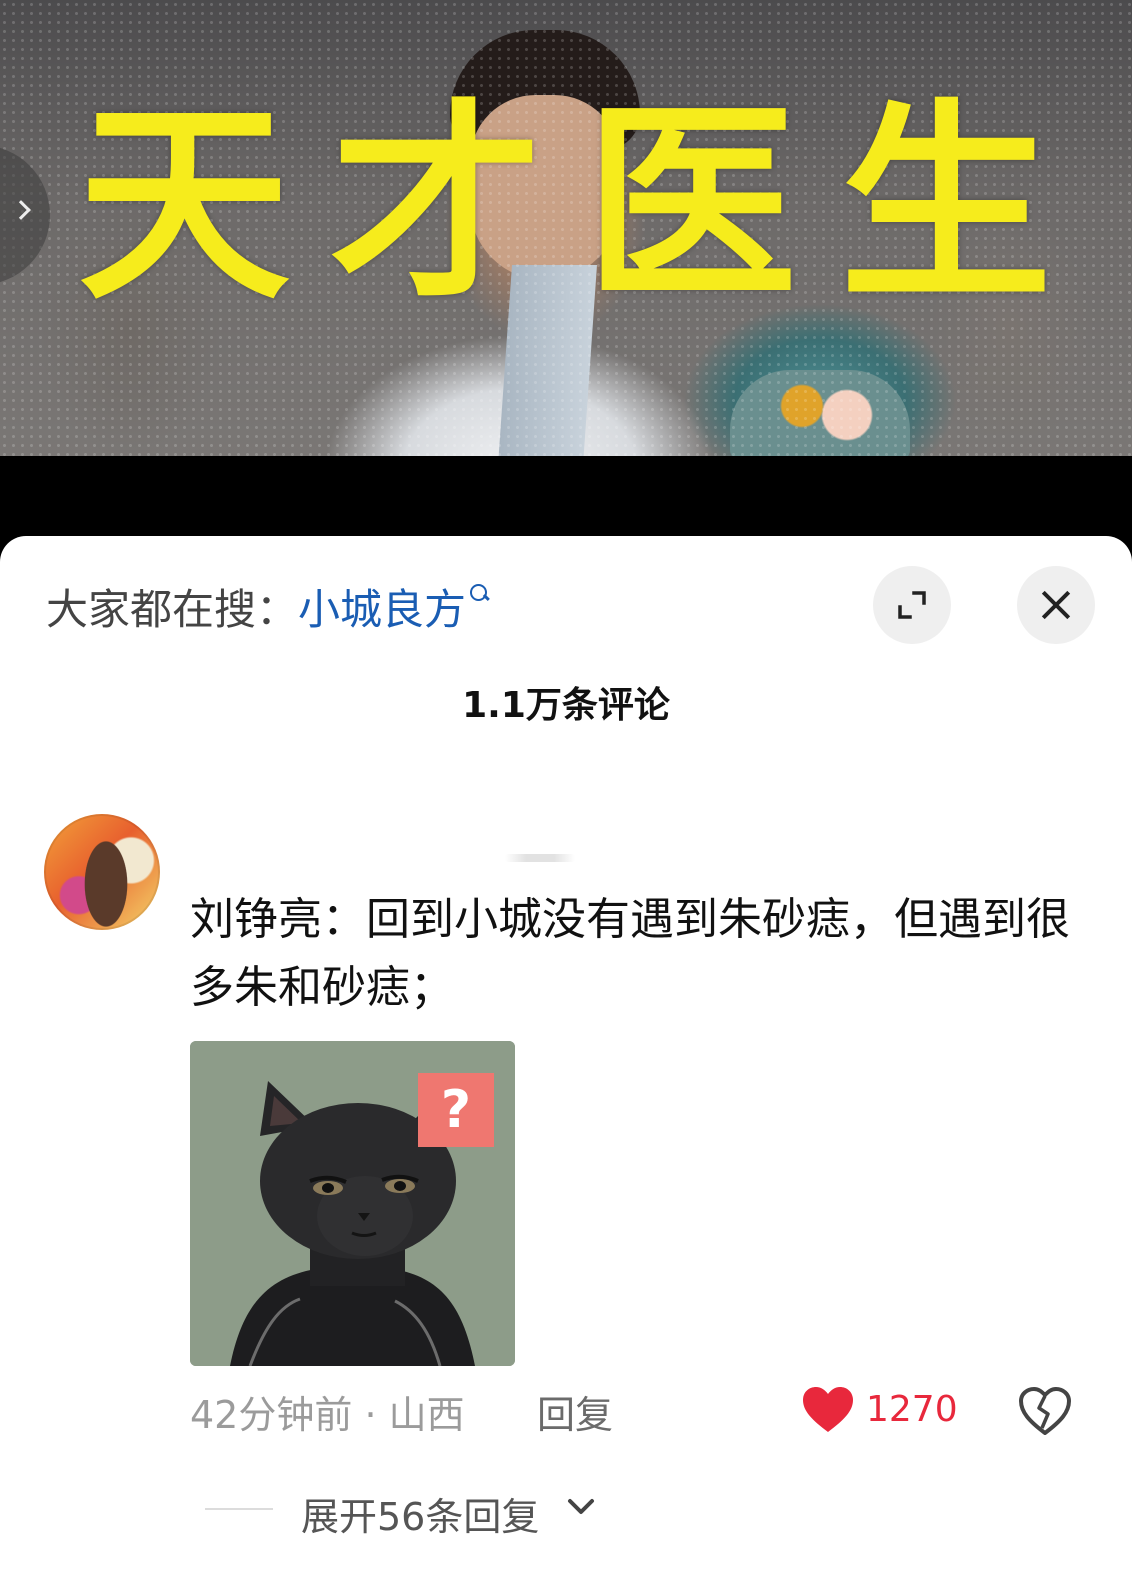 The width and height of the screenshot is (1132, 1569). Describe the element at coordinates (691, 204) in the screenshot. I see `video-title-char: 医` at that location.